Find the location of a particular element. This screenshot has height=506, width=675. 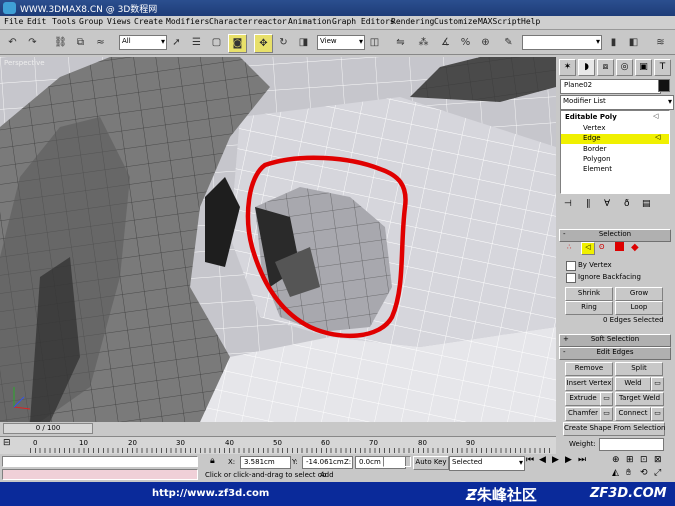

extrude-button: Extrude is located at coordinates (583, 399).